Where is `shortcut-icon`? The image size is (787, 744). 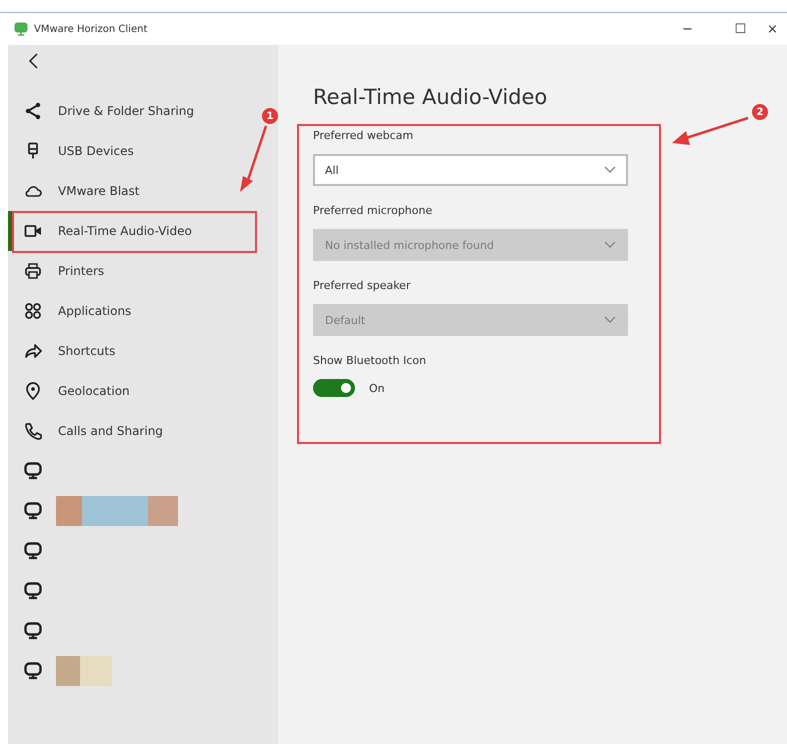
shortcut-icon is located at coordinates (33, 351).